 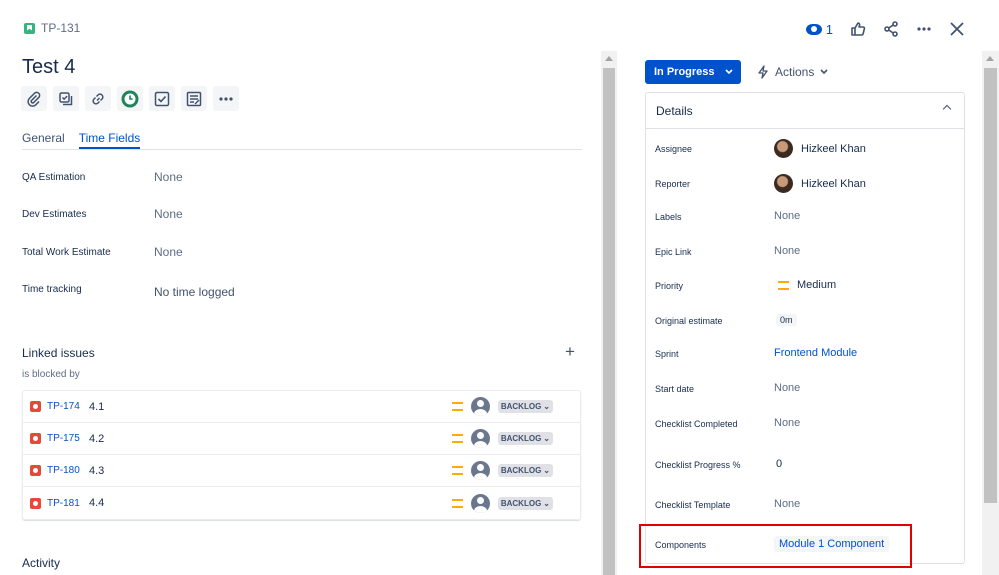 I want to click on reporter-name: Hizkeel Khan, so click(x=833, y=183).